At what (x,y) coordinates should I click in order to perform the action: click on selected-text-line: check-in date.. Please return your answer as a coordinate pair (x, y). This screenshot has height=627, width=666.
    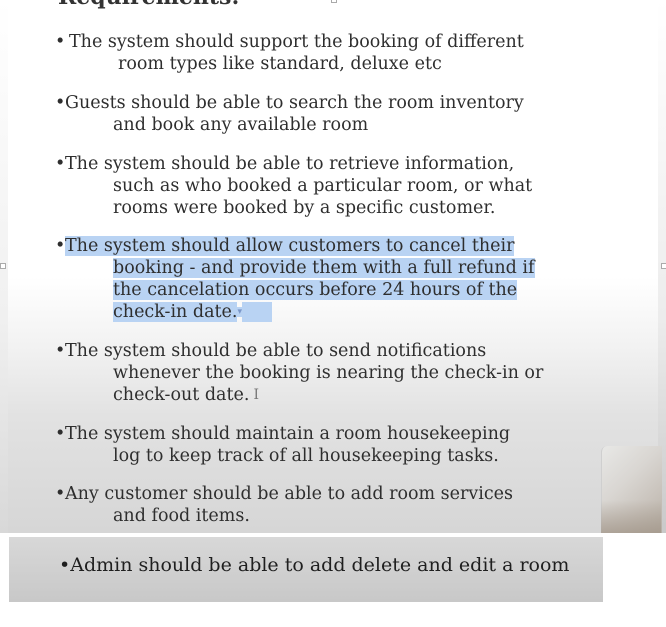
    Looking at the image, I should click on (175, 312).